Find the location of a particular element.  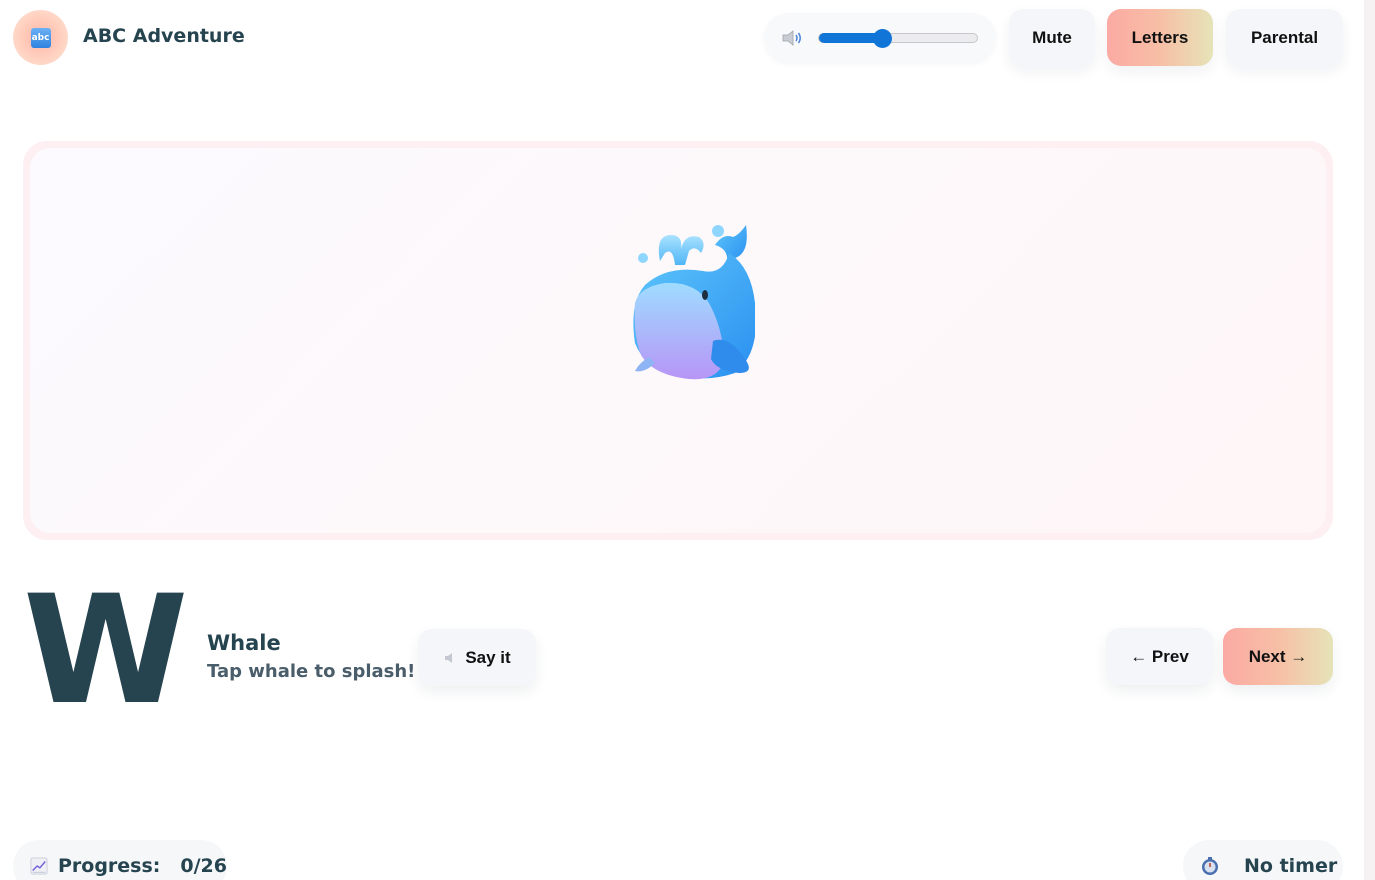

volume-slider-thumb is located at coordinates (883, 38).